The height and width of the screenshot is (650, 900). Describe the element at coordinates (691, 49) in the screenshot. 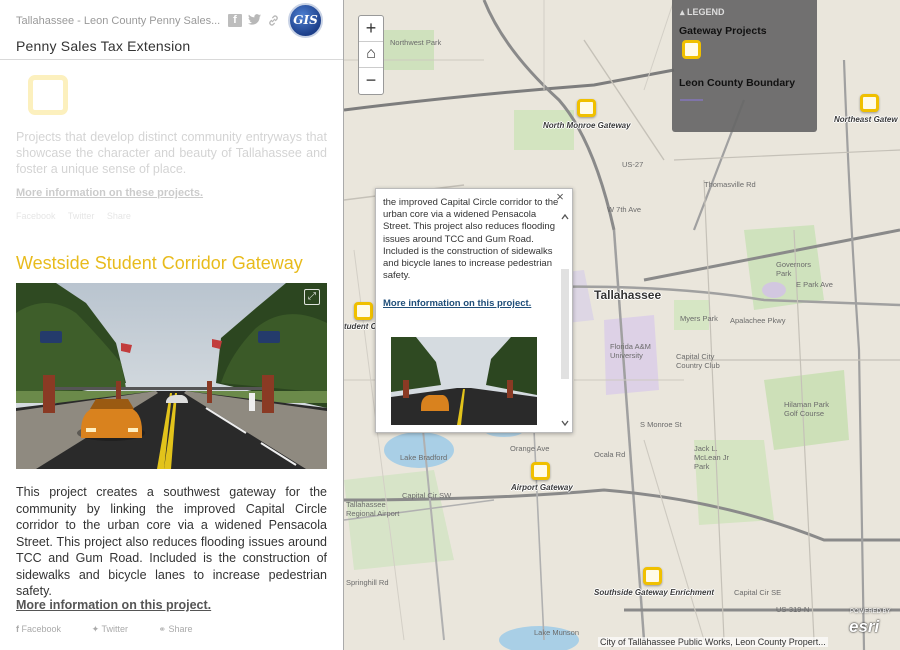

I see `gateway-symbol-icon` at that location.